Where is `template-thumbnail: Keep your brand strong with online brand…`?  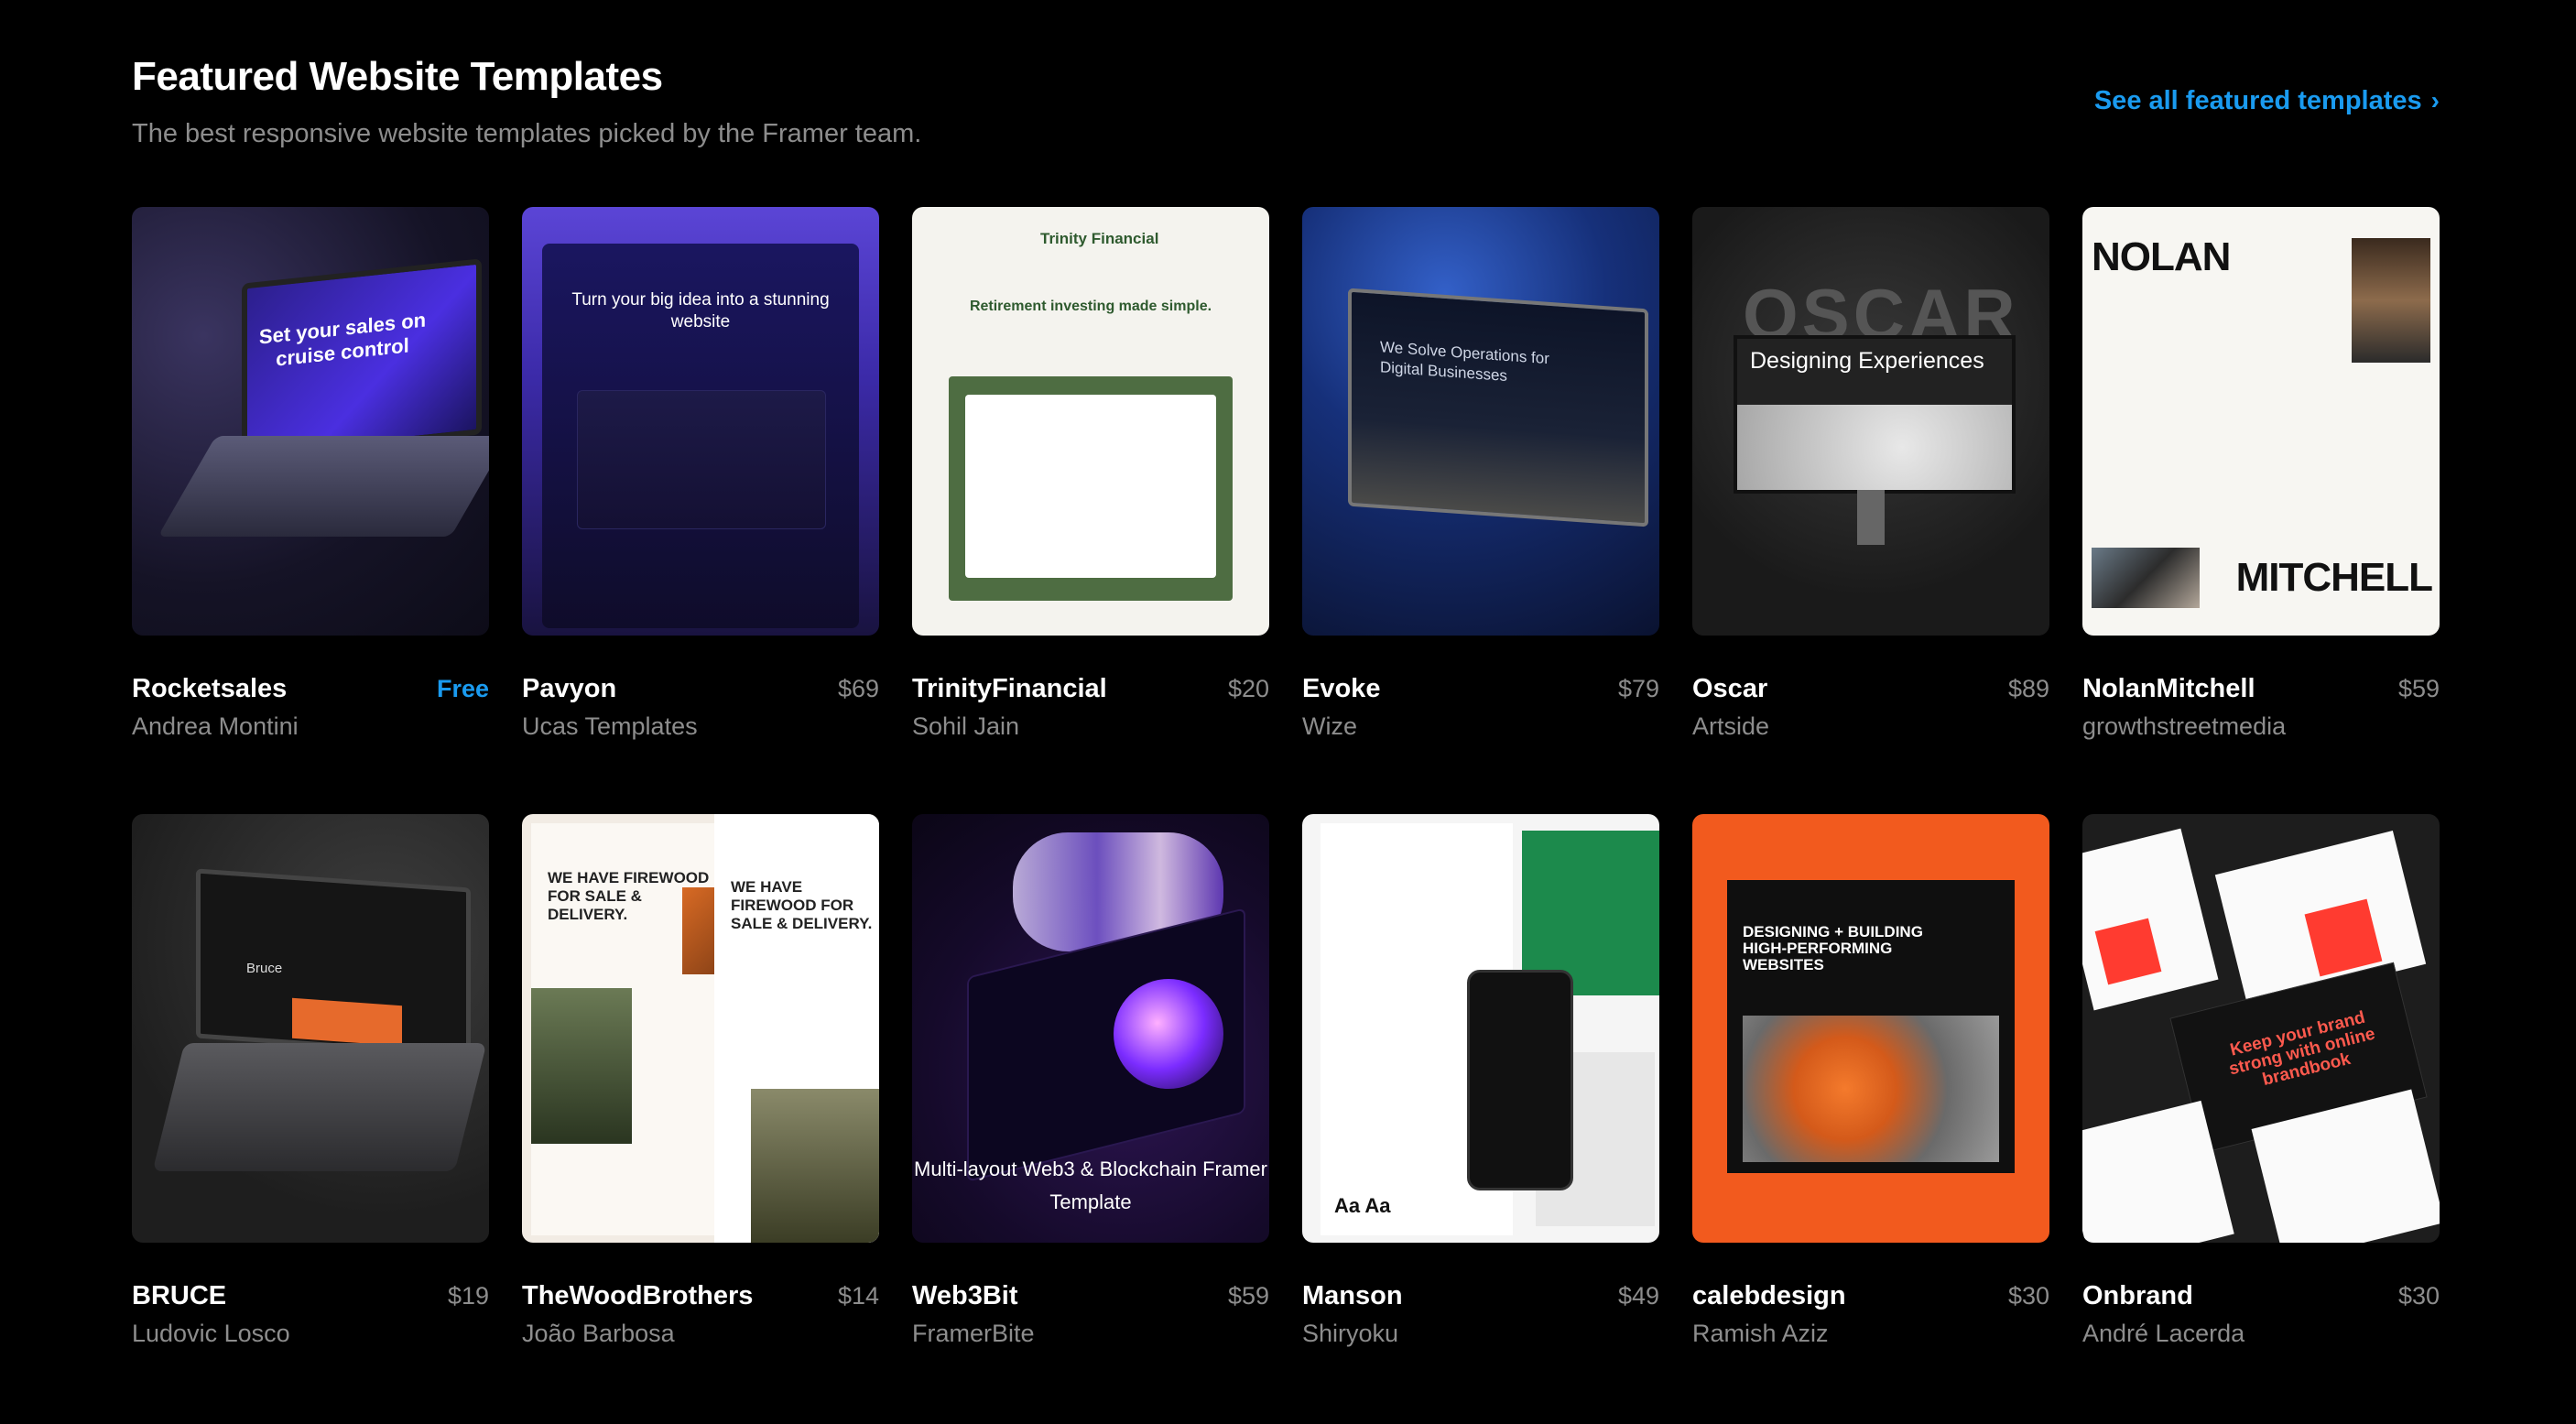
template-thumbnail: Keep your brand strong with online brand… is located at coordinates (2261, 1028).